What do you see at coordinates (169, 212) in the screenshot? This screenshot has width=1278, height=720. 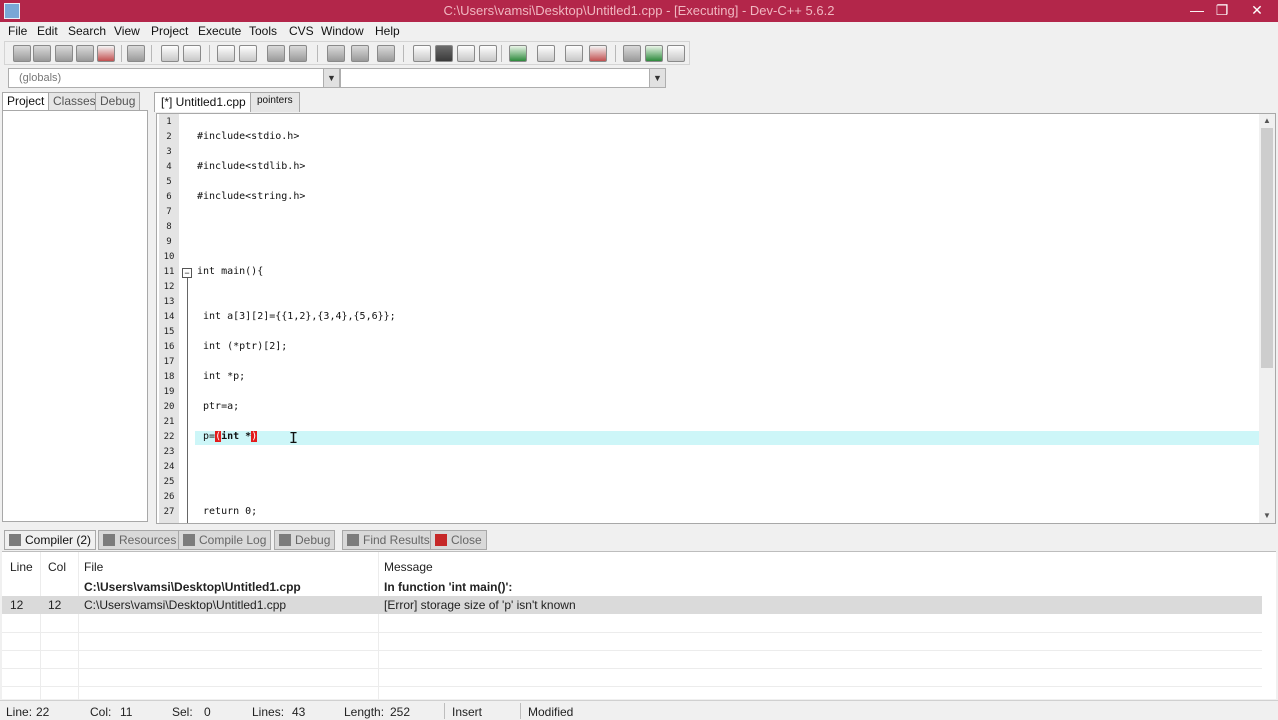 I see `line-number: 7` at bounding box center [169, 212].